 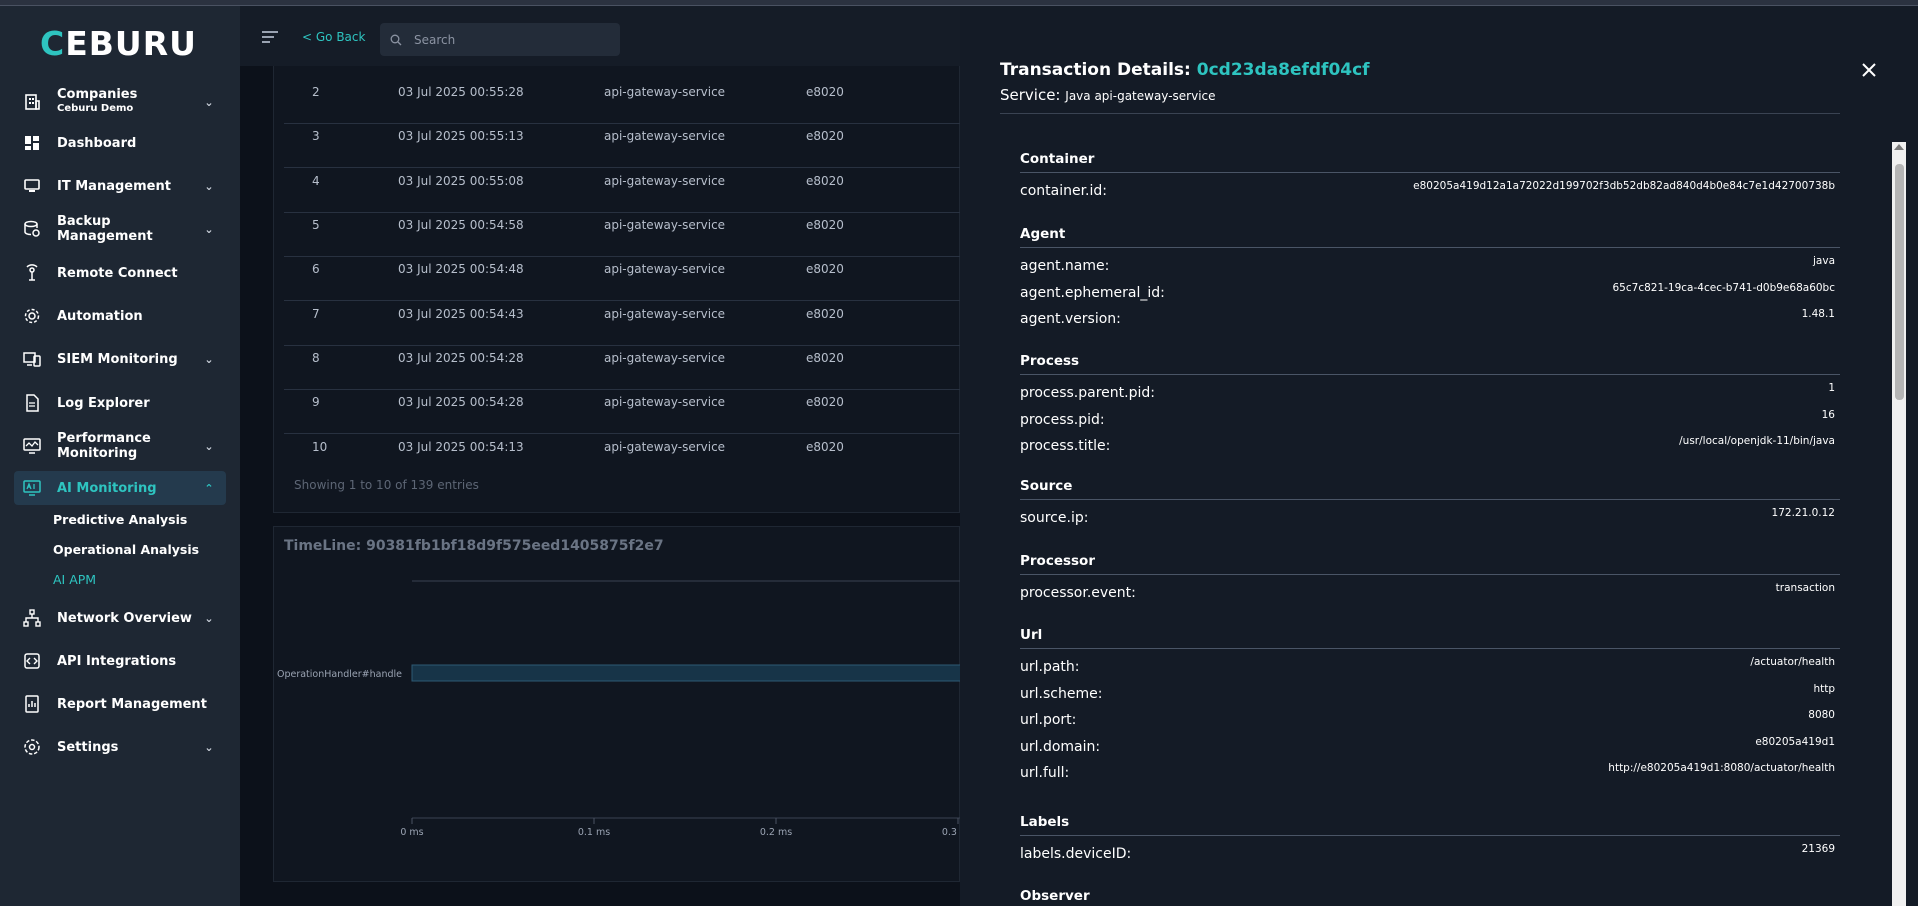 I want to click on sidebar-item-api-integrations: API Integrations, so click(x=120, y=661).